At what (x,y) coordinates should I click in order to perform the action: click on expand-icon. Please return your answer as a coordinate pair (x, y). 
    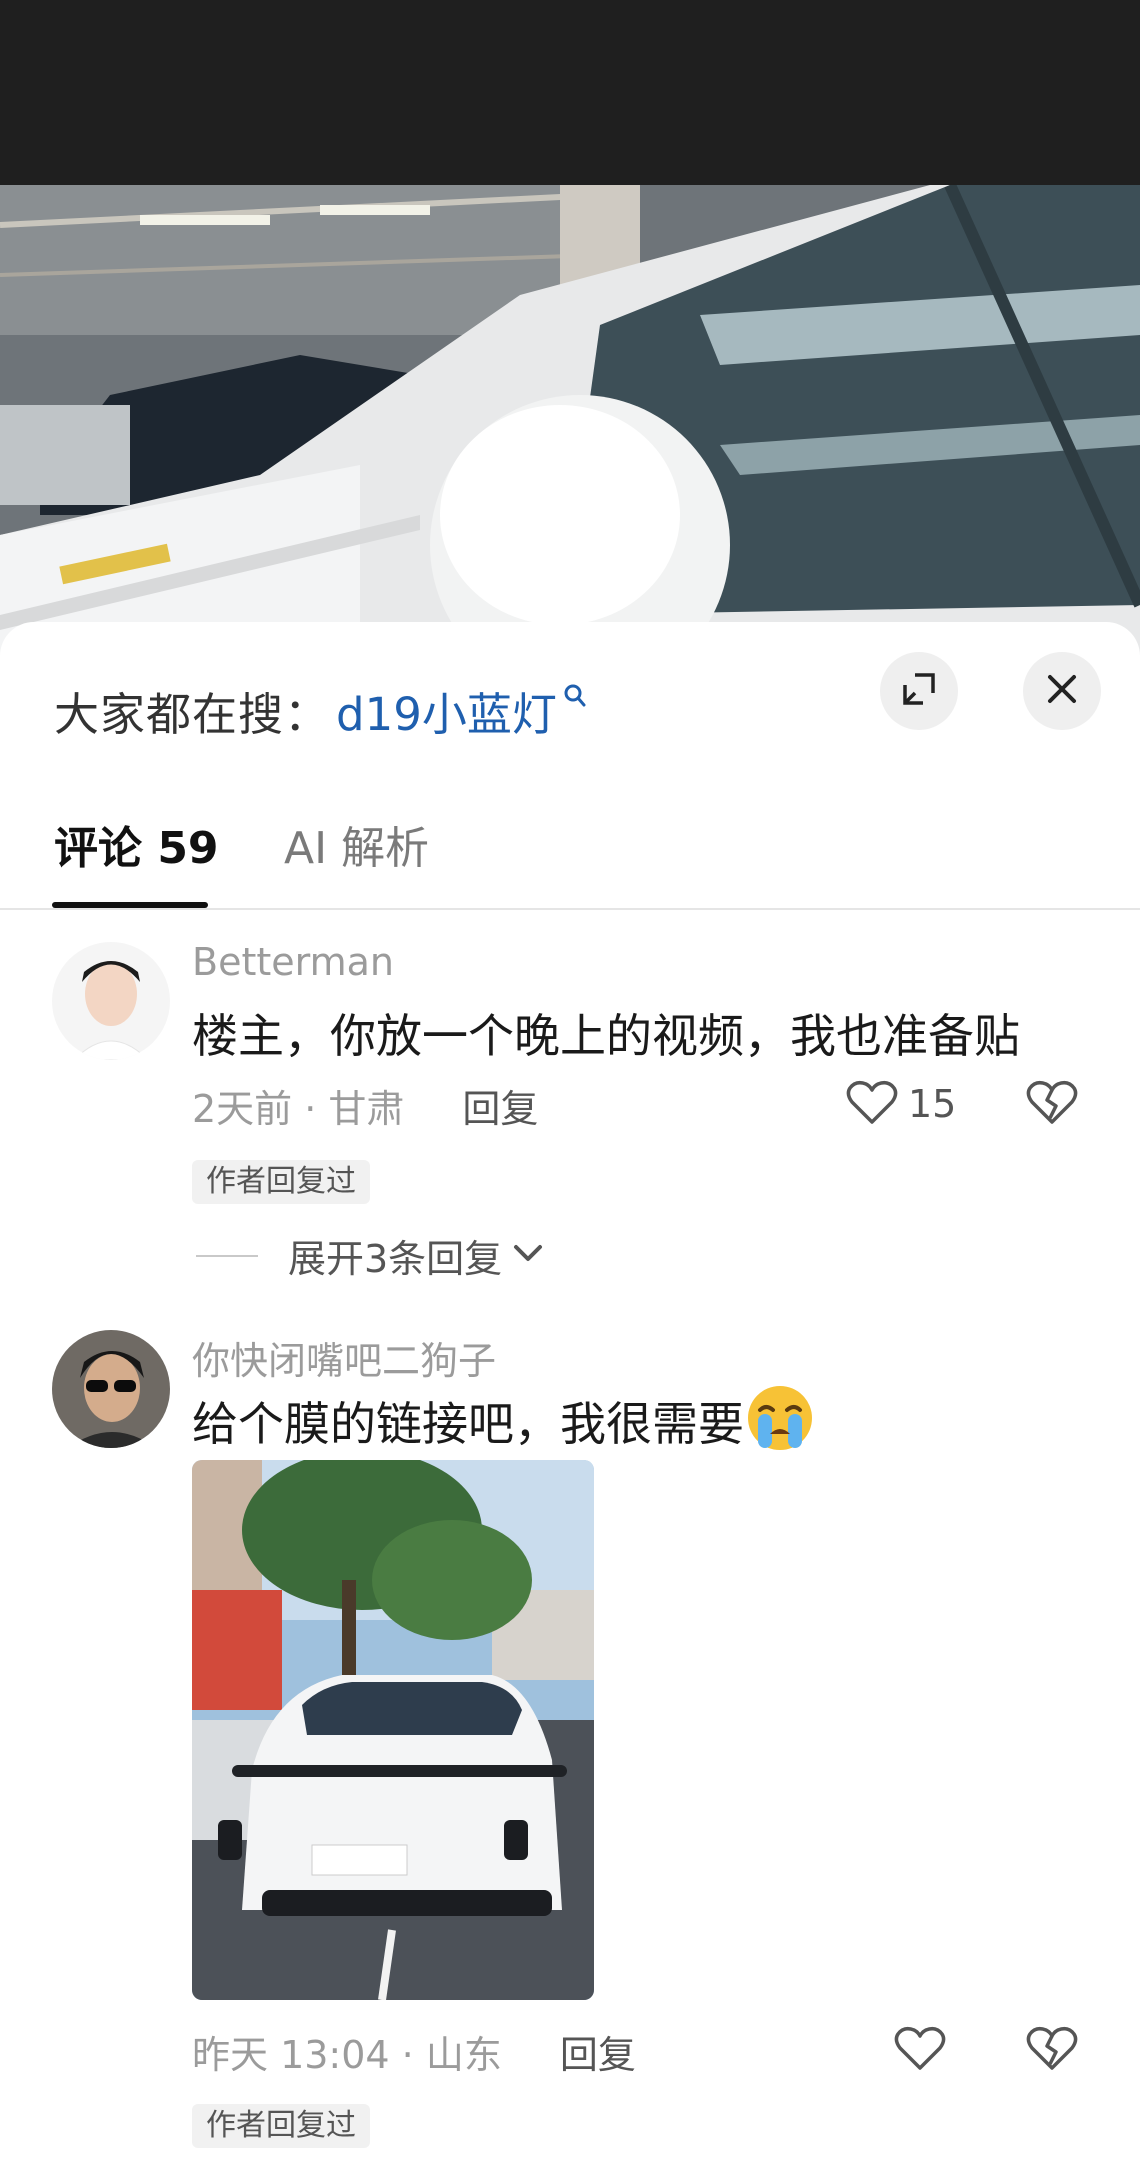
    Looking at the image, I should click on (919, 691).